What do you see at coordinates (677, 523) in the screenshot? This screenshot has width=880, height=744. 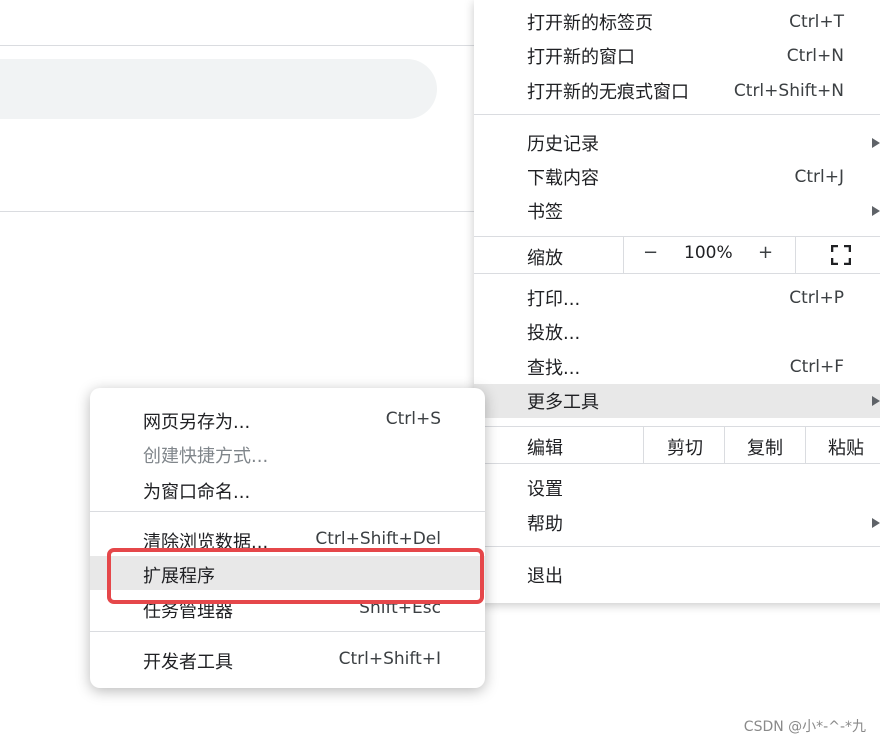 I see `menu-item-help: 帮助` at bounding box center [677, 523].